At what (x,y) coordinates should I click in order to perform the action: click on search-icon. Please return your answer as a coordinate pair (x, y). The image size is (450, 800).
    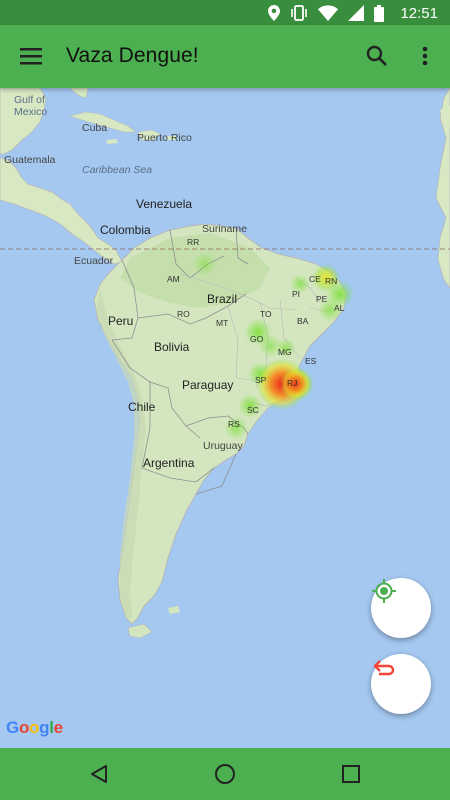
    Looking at the image, I should click on (376, 55).